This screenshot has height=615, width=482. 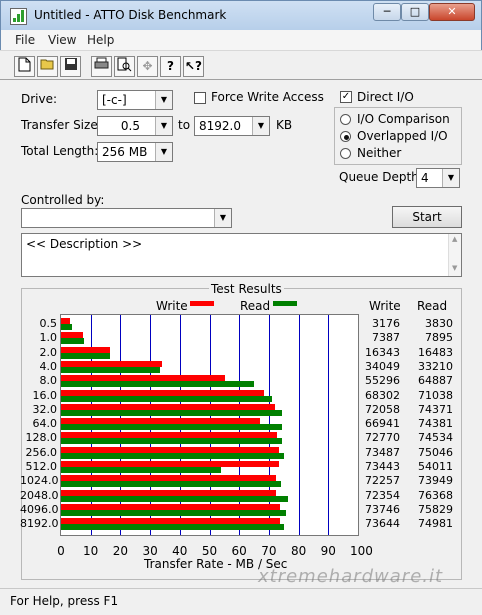 What do you see at coordinates (126, 218) in the screenshot?
I see `controlled-by-select: ▼` at bounding box center [126, 218].